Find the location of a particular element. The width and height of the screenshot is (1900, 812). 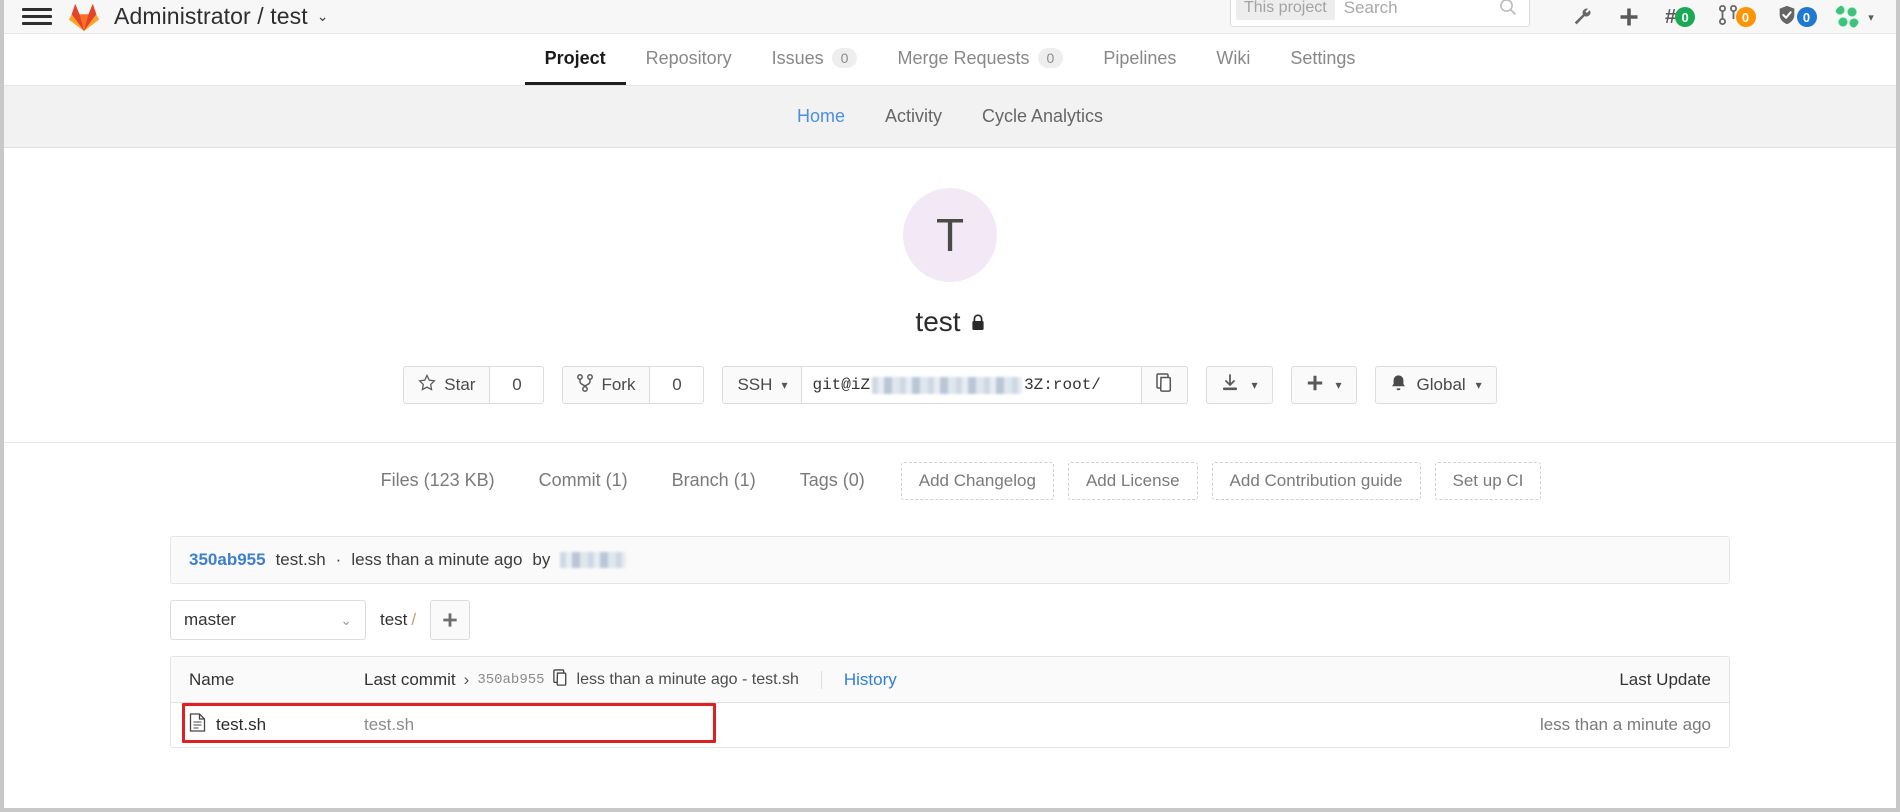

copy-icon is located at coordinates (560, 679).